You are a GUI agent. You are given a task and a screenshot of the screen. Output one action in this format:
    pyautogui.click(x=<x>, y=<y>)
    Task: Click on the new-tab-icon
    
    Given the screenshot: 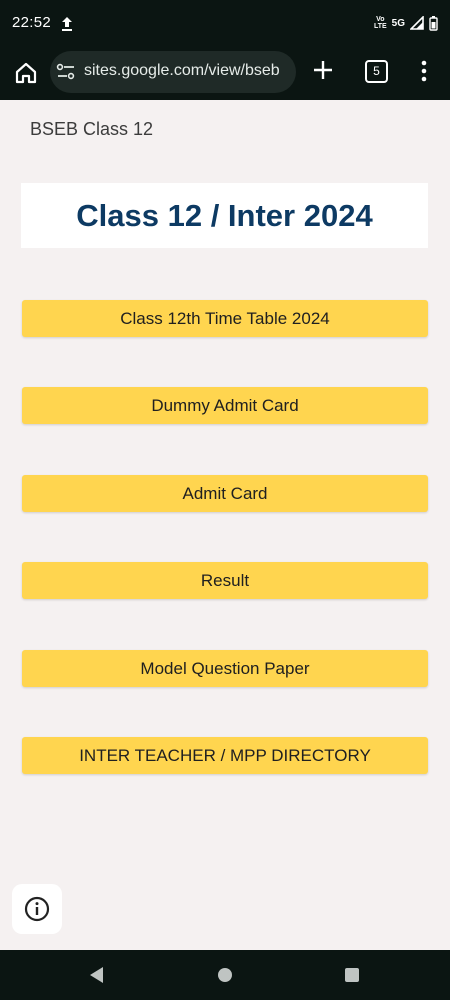 What is the action you would take?
    pyautogui.click(x=323, y=70)
    